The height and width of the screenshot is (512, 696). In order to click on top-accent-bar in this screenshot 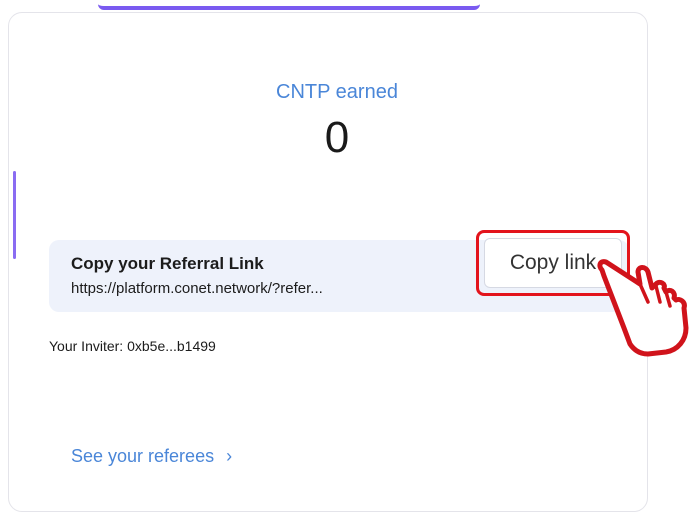, I will do `click(289, 5)`.